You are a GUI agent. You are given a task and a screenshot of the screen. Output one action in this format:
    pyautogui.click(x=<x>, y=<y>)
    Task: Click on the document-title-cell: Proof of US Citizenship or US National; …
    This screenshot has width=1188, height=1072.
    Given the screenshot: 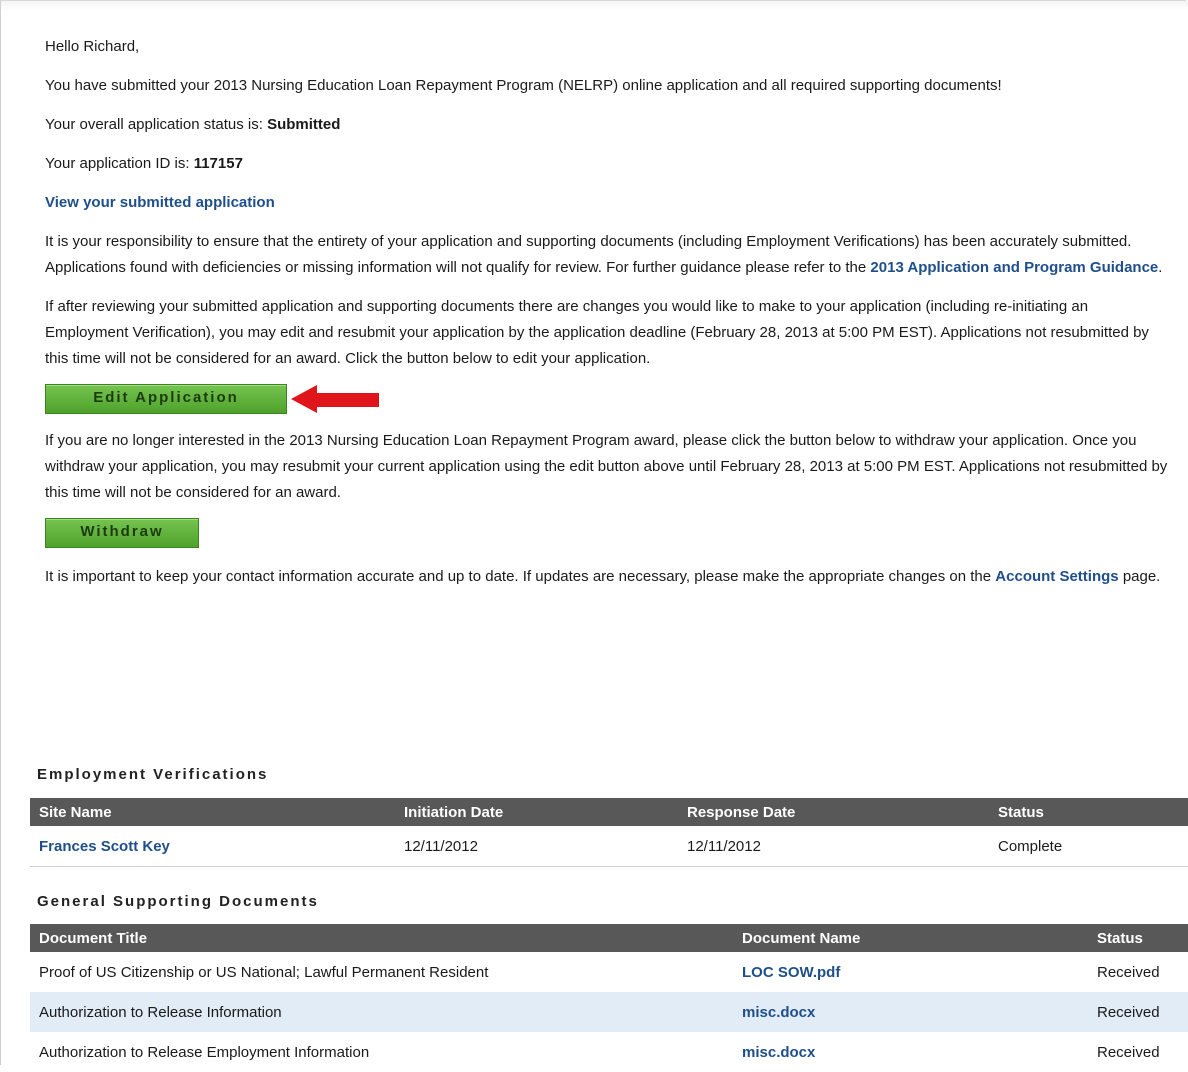 What is the action you would take?
    pyautogui.click(x=264, y=972)
    